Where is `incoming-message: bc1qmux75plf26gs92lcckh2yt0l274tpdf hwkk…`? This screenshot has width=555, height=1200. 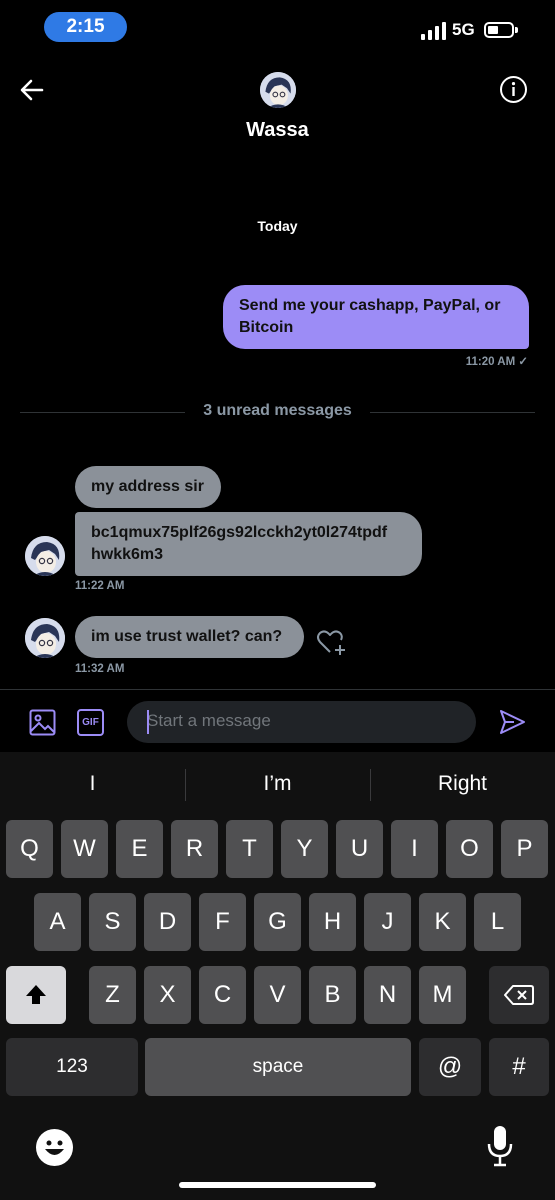
incoming-message: bc1qmux75plf26gs92lcckh2yt0l274tpdf hwkk… is located at coordinates (248, 544).